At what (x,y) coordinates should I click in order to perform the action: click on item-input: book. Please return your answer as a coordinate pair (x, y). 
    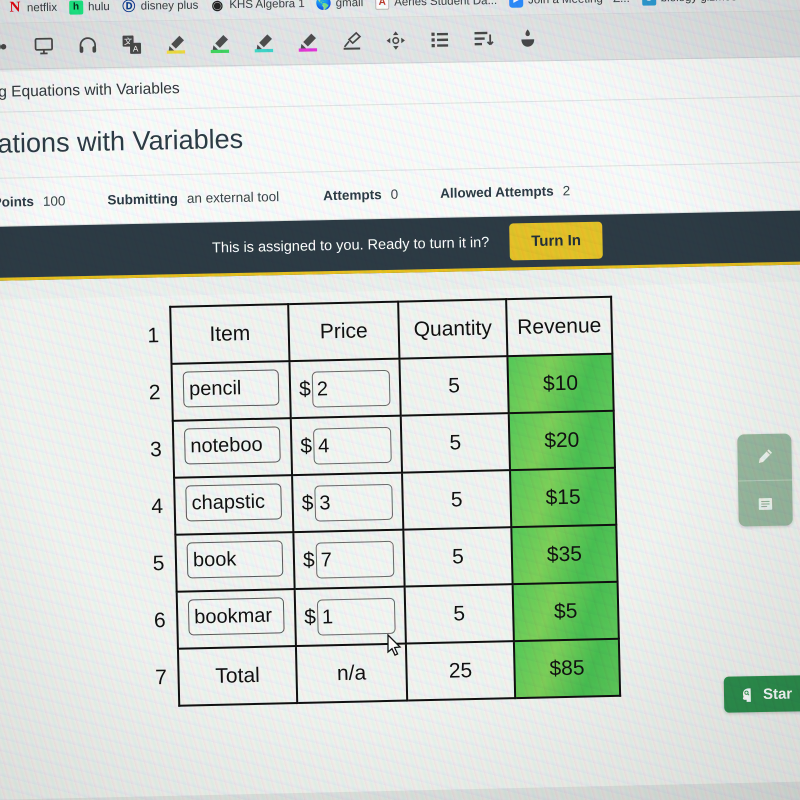
    Looking at the image, I should click on (235, 559).